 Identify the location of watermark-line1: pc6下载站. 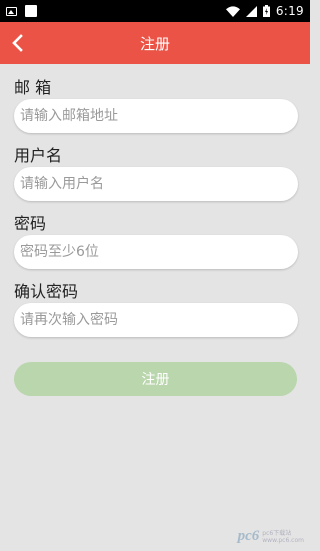
(277, 533).